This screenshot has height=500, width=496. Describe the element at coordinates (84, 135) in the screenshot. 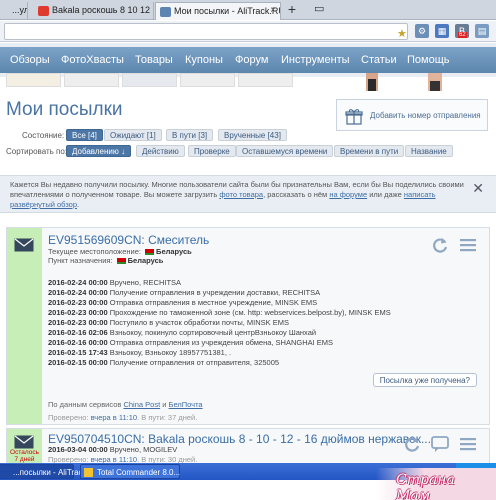

I see `filter-all: Все [4]` at that location.